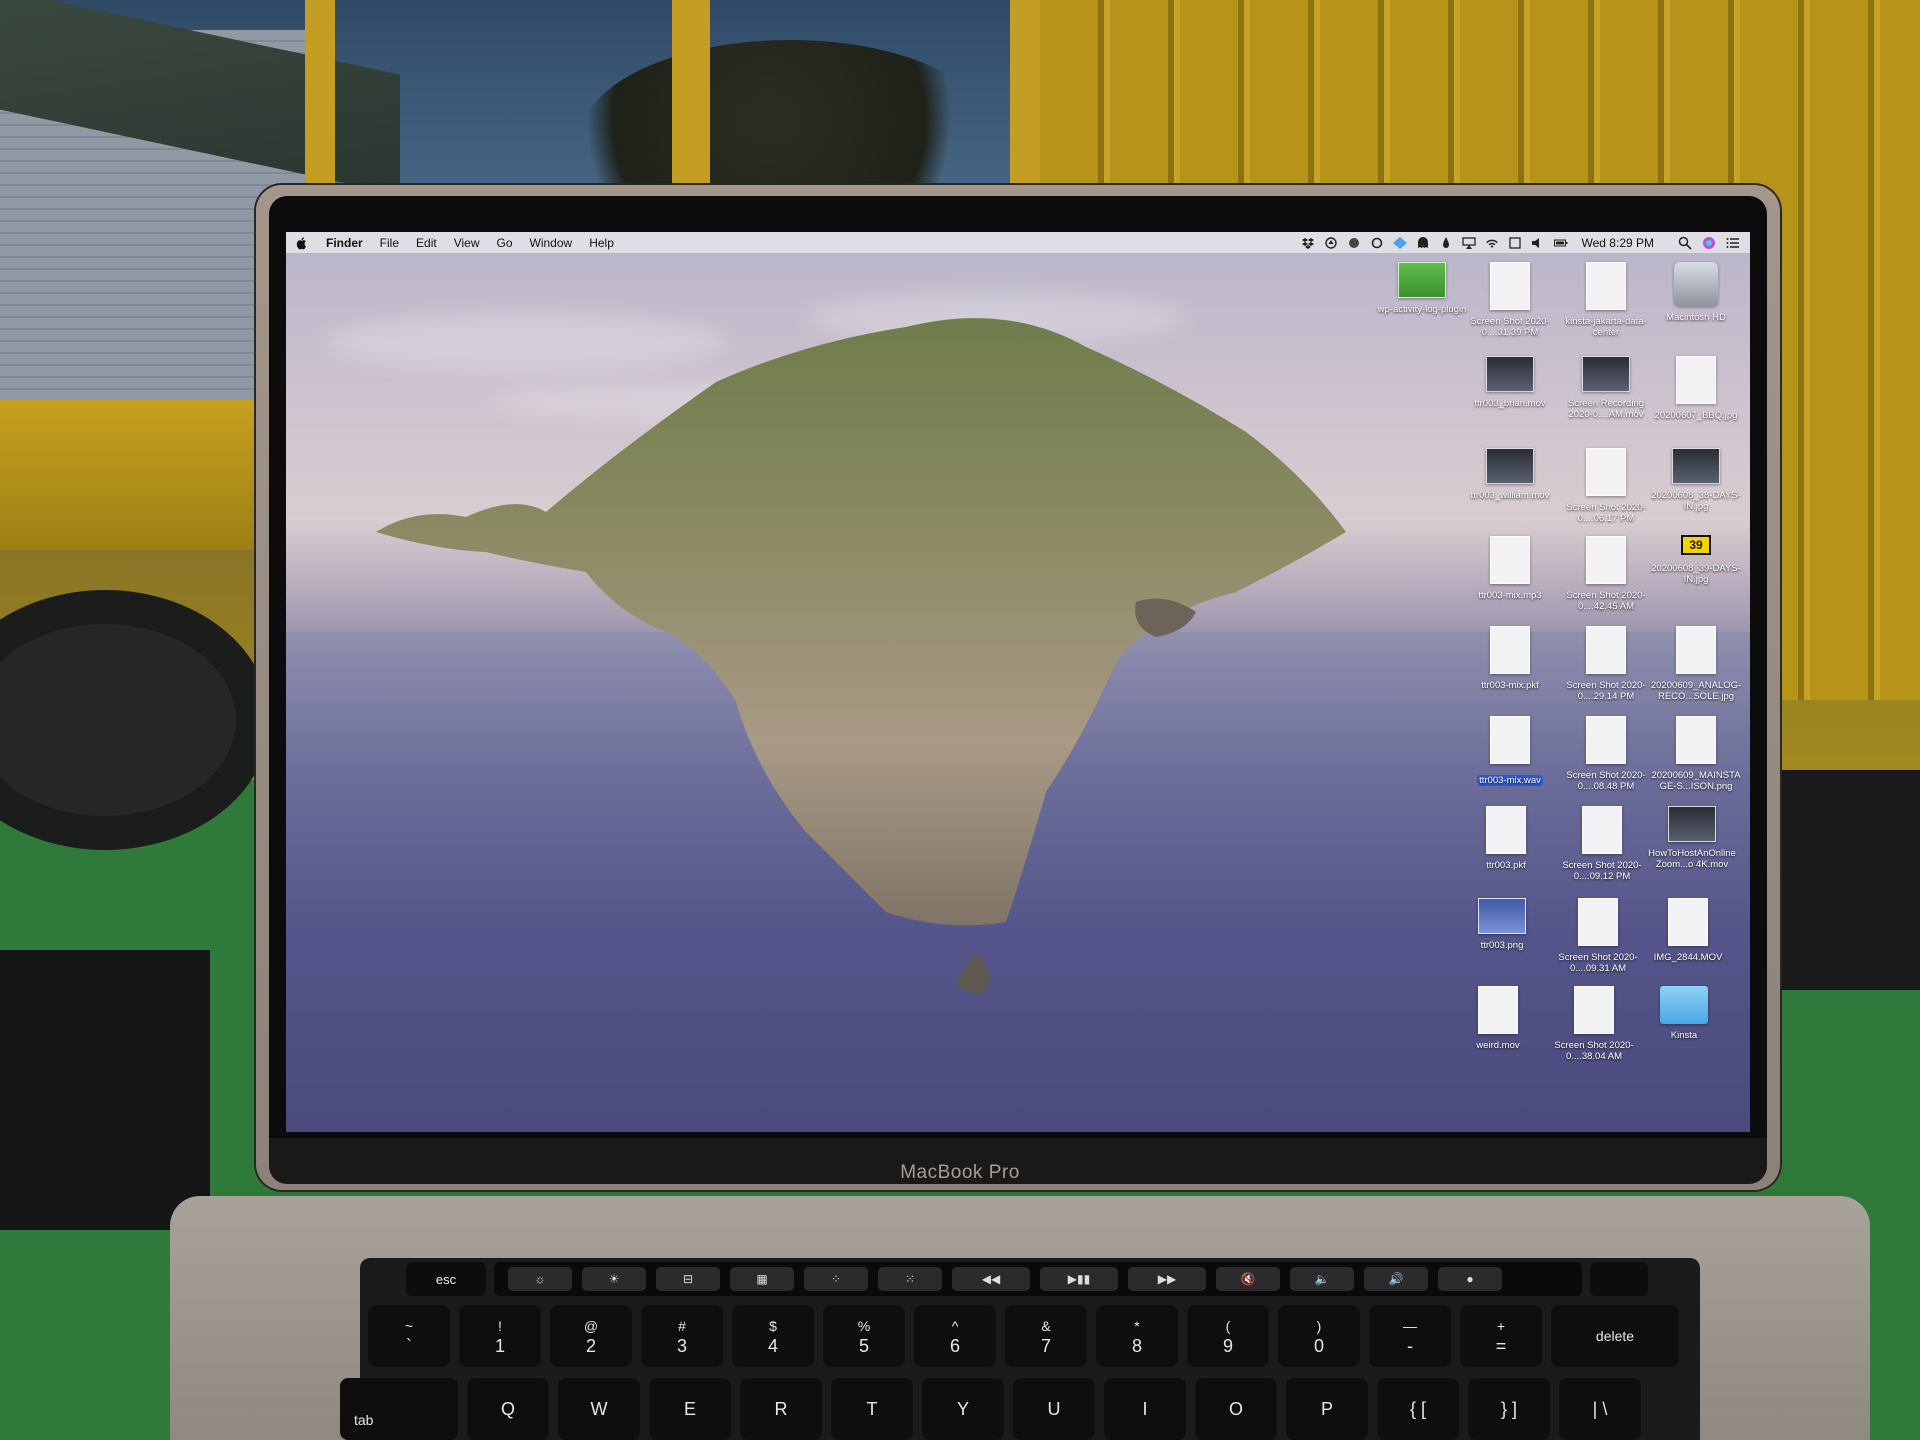 This screenshot has height=1440, width=1920. I want to click on key-8: * 8, so click(1137, 1336).